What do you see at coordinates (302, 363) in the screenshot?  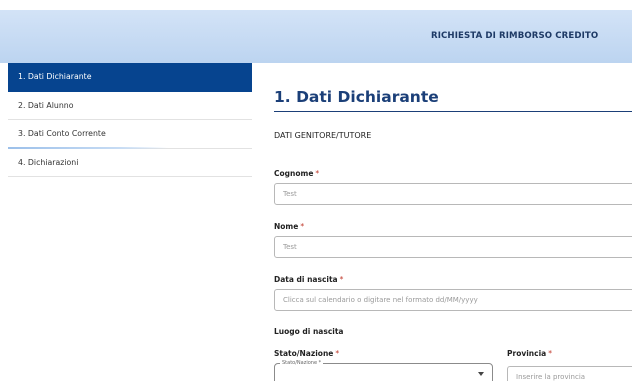 I see `stato-float-label: Stato/Nazione *` at bounding box center [302, 363].